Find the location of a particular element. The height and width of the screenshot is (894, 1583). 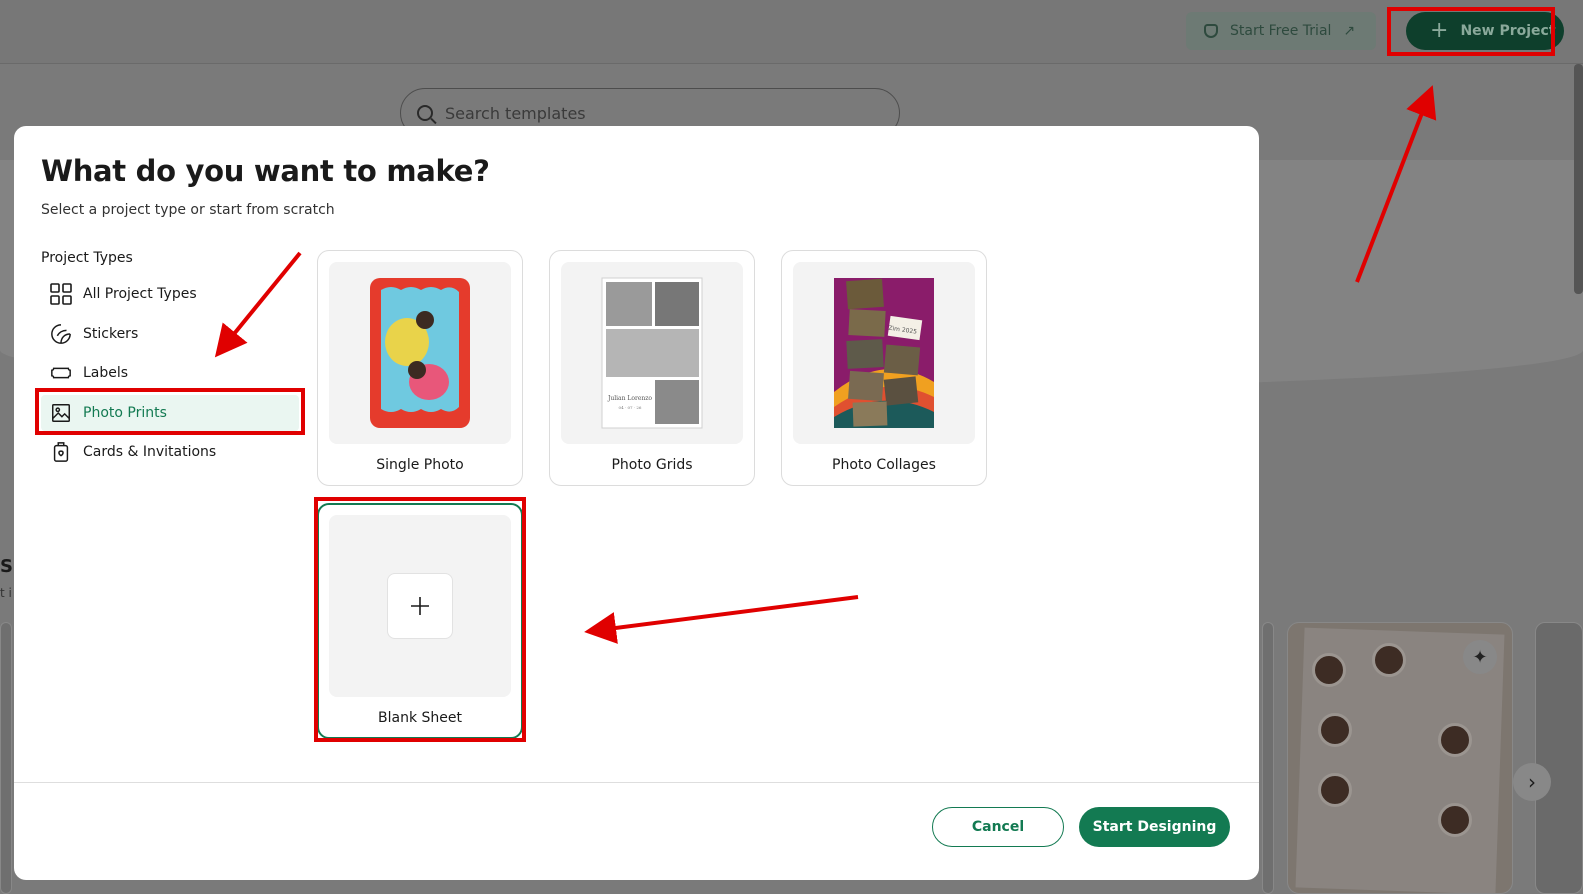

carousel-next-button: › is located at coordinates (1532, 782).